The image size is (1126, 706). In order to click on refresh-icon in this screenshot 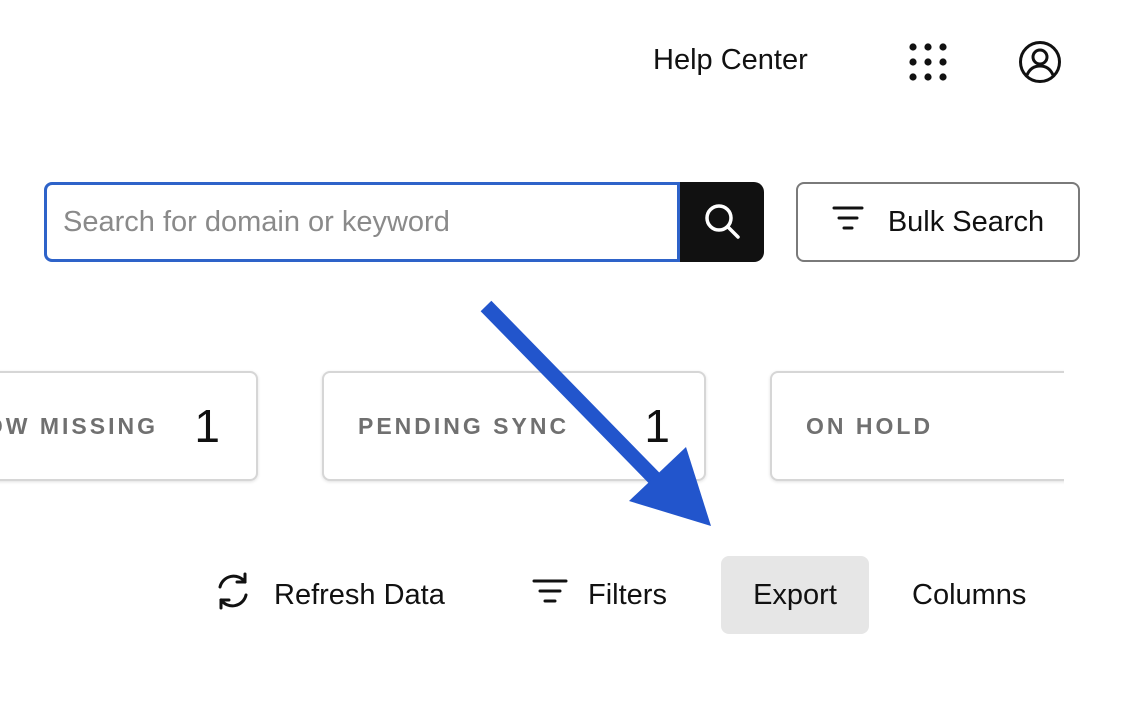, I will do `click(233, 595)`.